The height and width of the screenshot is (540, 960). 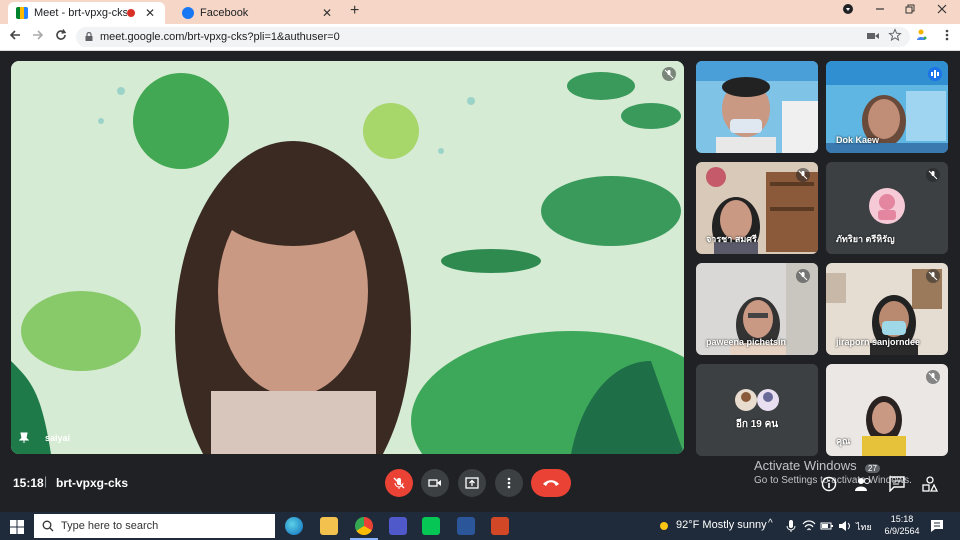 I want to click on others-tile: อีก 19 คน, so click(x=757, y=410).